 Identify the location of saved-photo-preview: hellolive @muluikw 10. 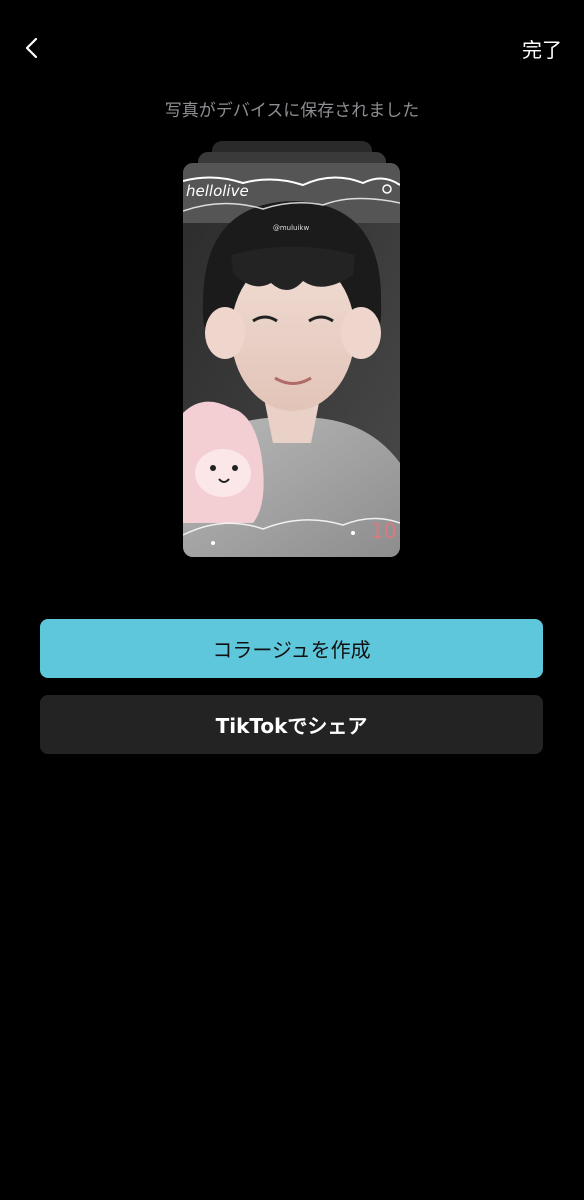
(291, 360).